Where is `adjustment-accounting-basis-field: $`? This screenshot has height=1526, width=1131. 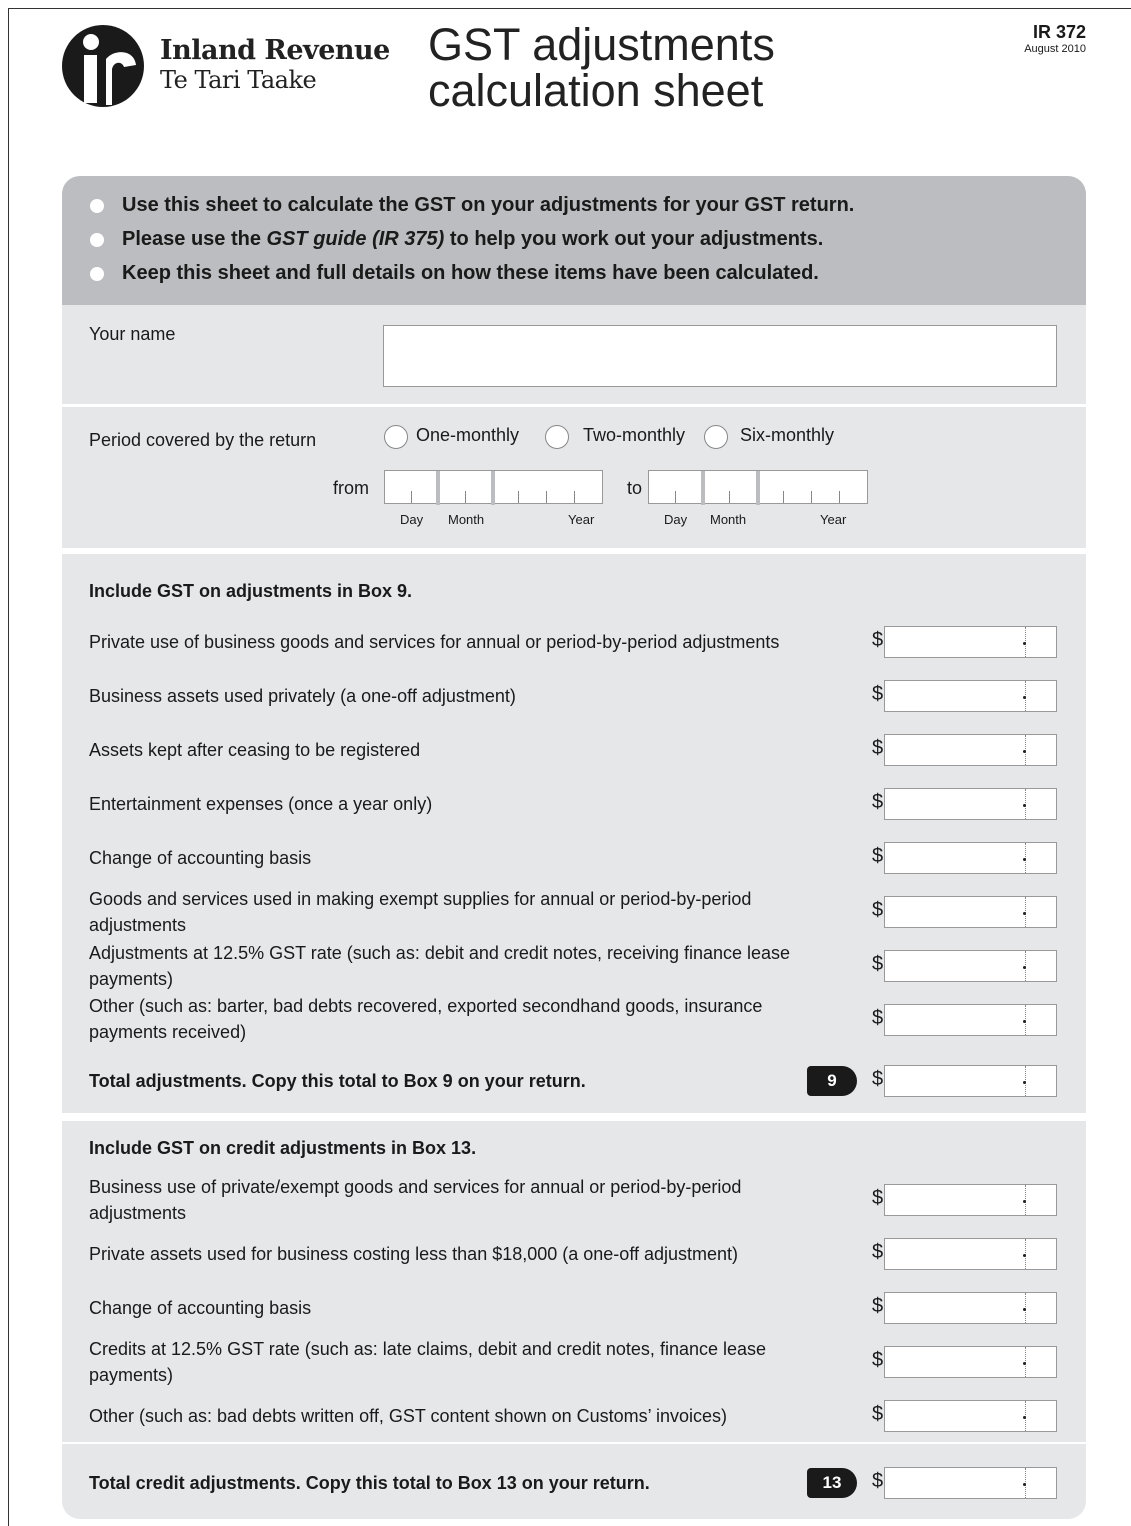 adjustment-accounting-basis-field: $ is located at coordinates (964, 858).